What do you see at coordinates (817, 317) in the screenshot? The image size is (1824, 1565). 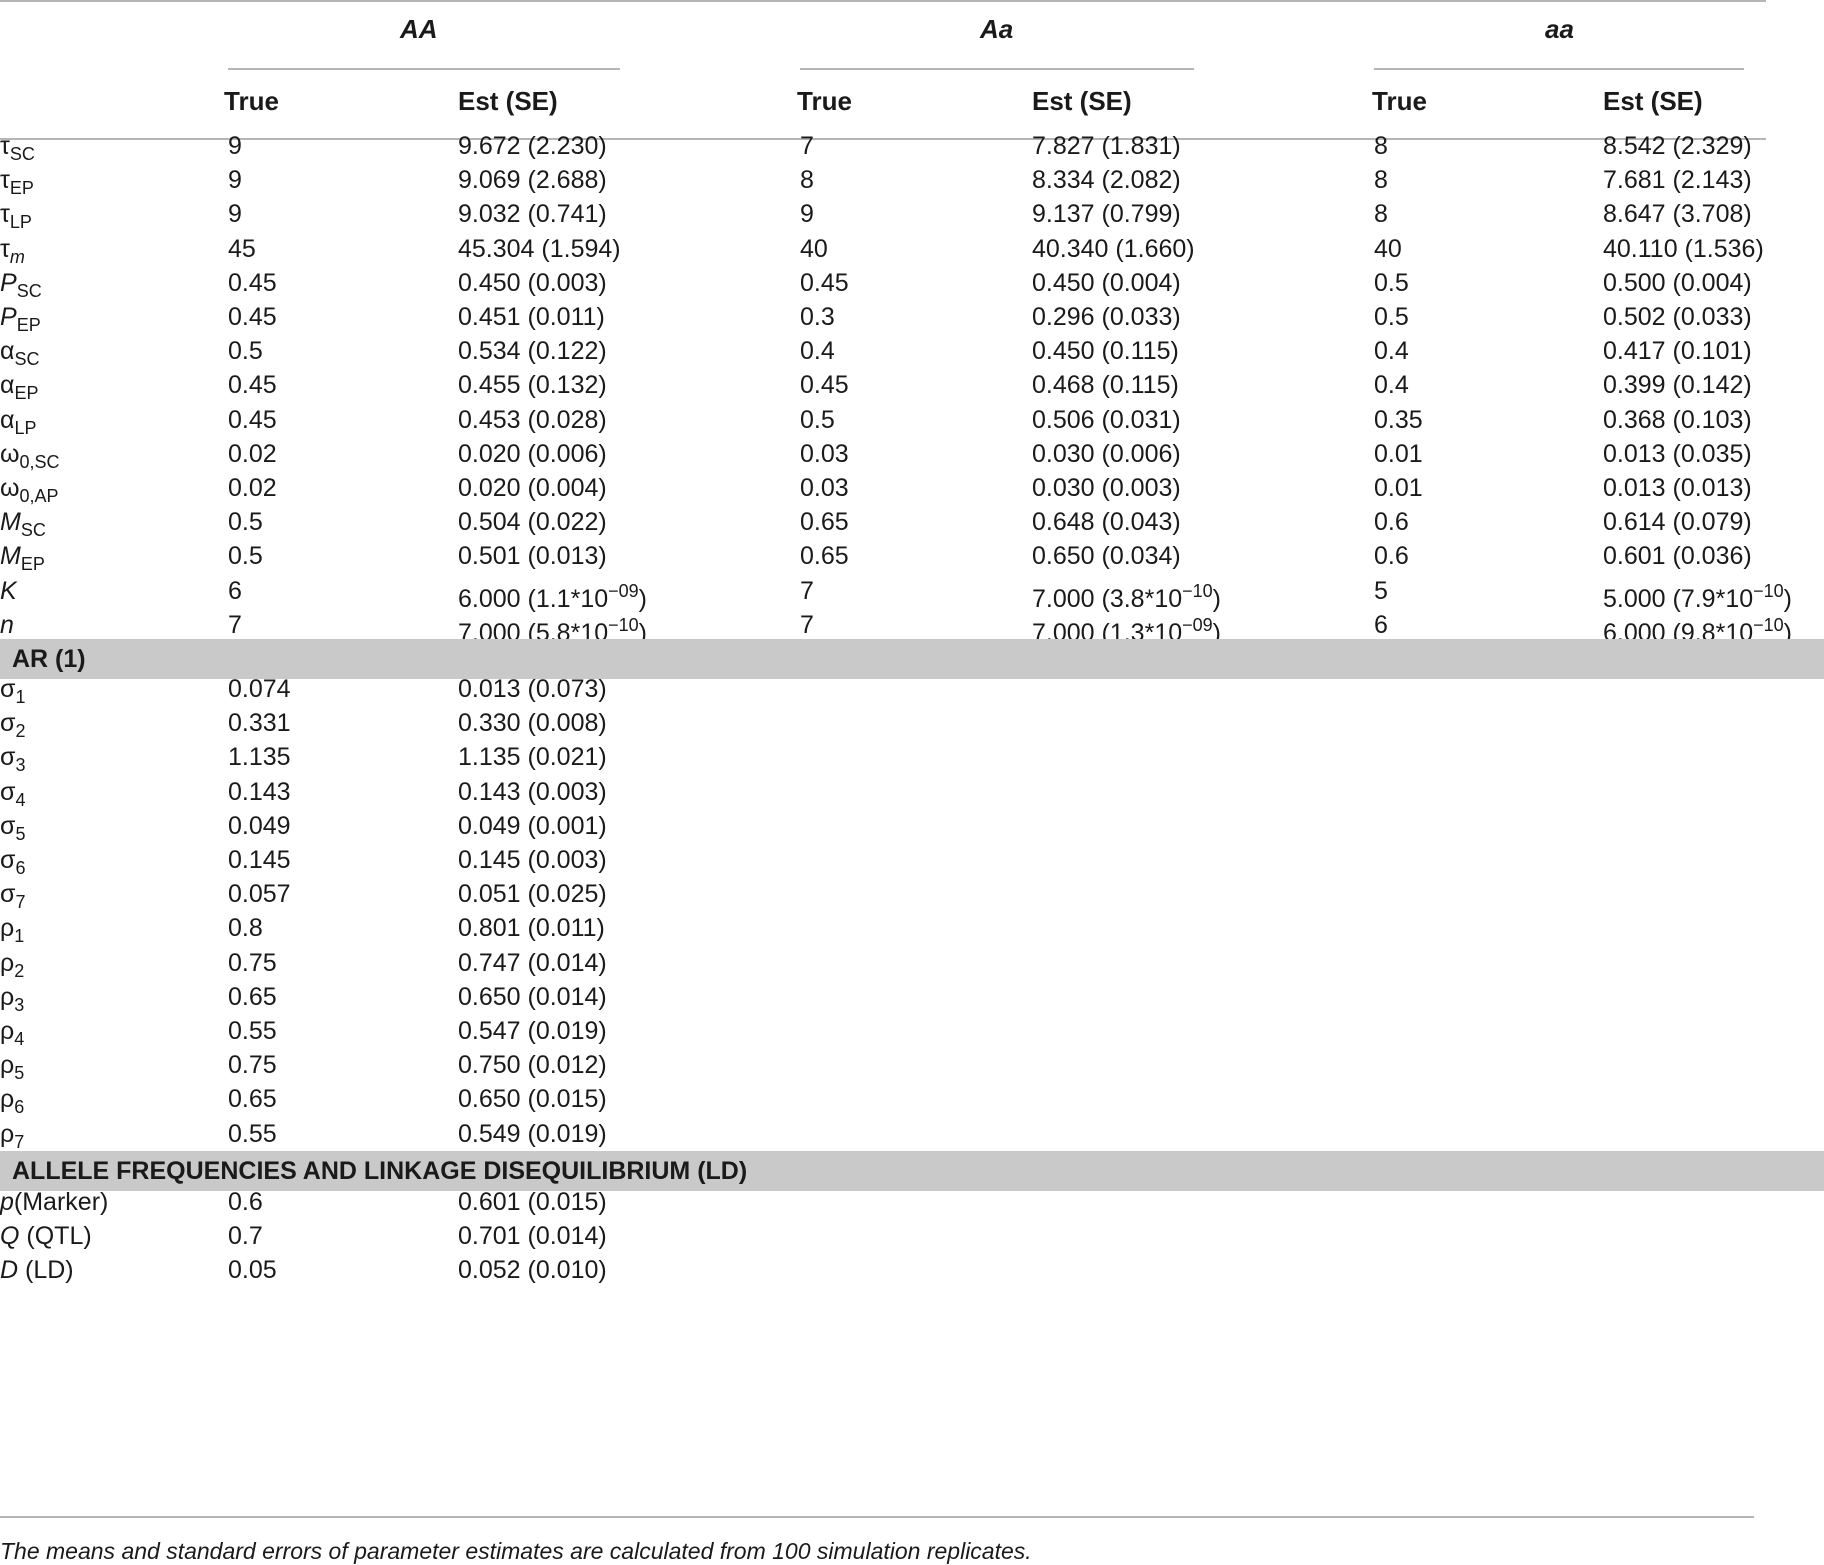 I see `true-value-cell: 0.3` at bounding box center [817, 317].